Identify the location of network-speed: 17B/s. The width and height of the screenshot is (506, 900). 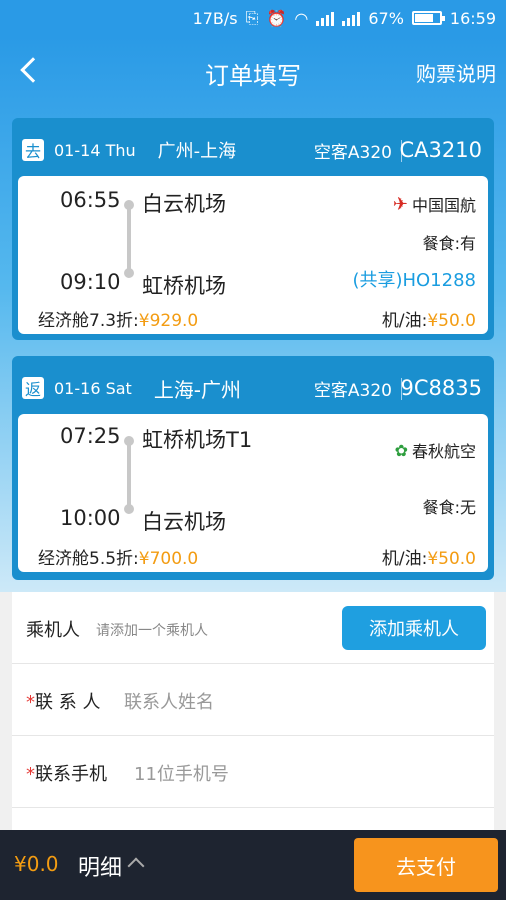
(215, 18).